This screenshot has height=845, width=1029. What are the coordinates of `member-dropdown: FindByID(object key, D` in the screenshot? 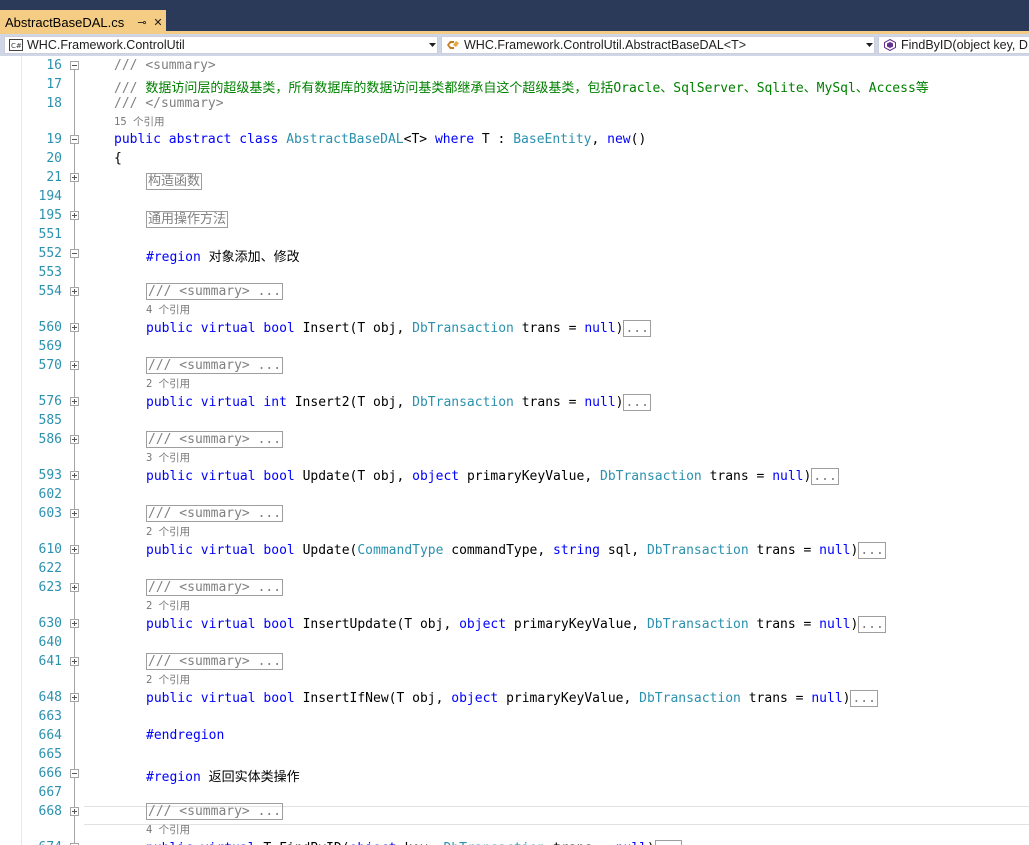 It's located at (953, 45).